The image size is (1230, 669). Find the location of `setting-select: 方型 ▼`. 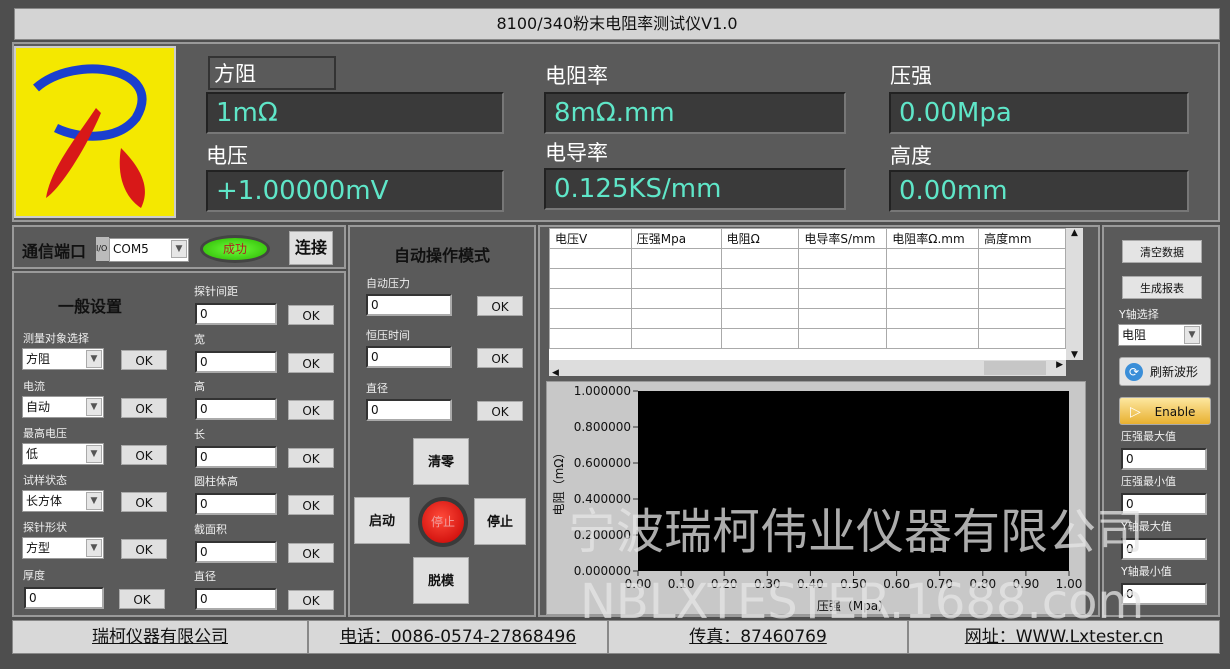

setting-select: 方型 ▼ is located at coordinates (63, 548).